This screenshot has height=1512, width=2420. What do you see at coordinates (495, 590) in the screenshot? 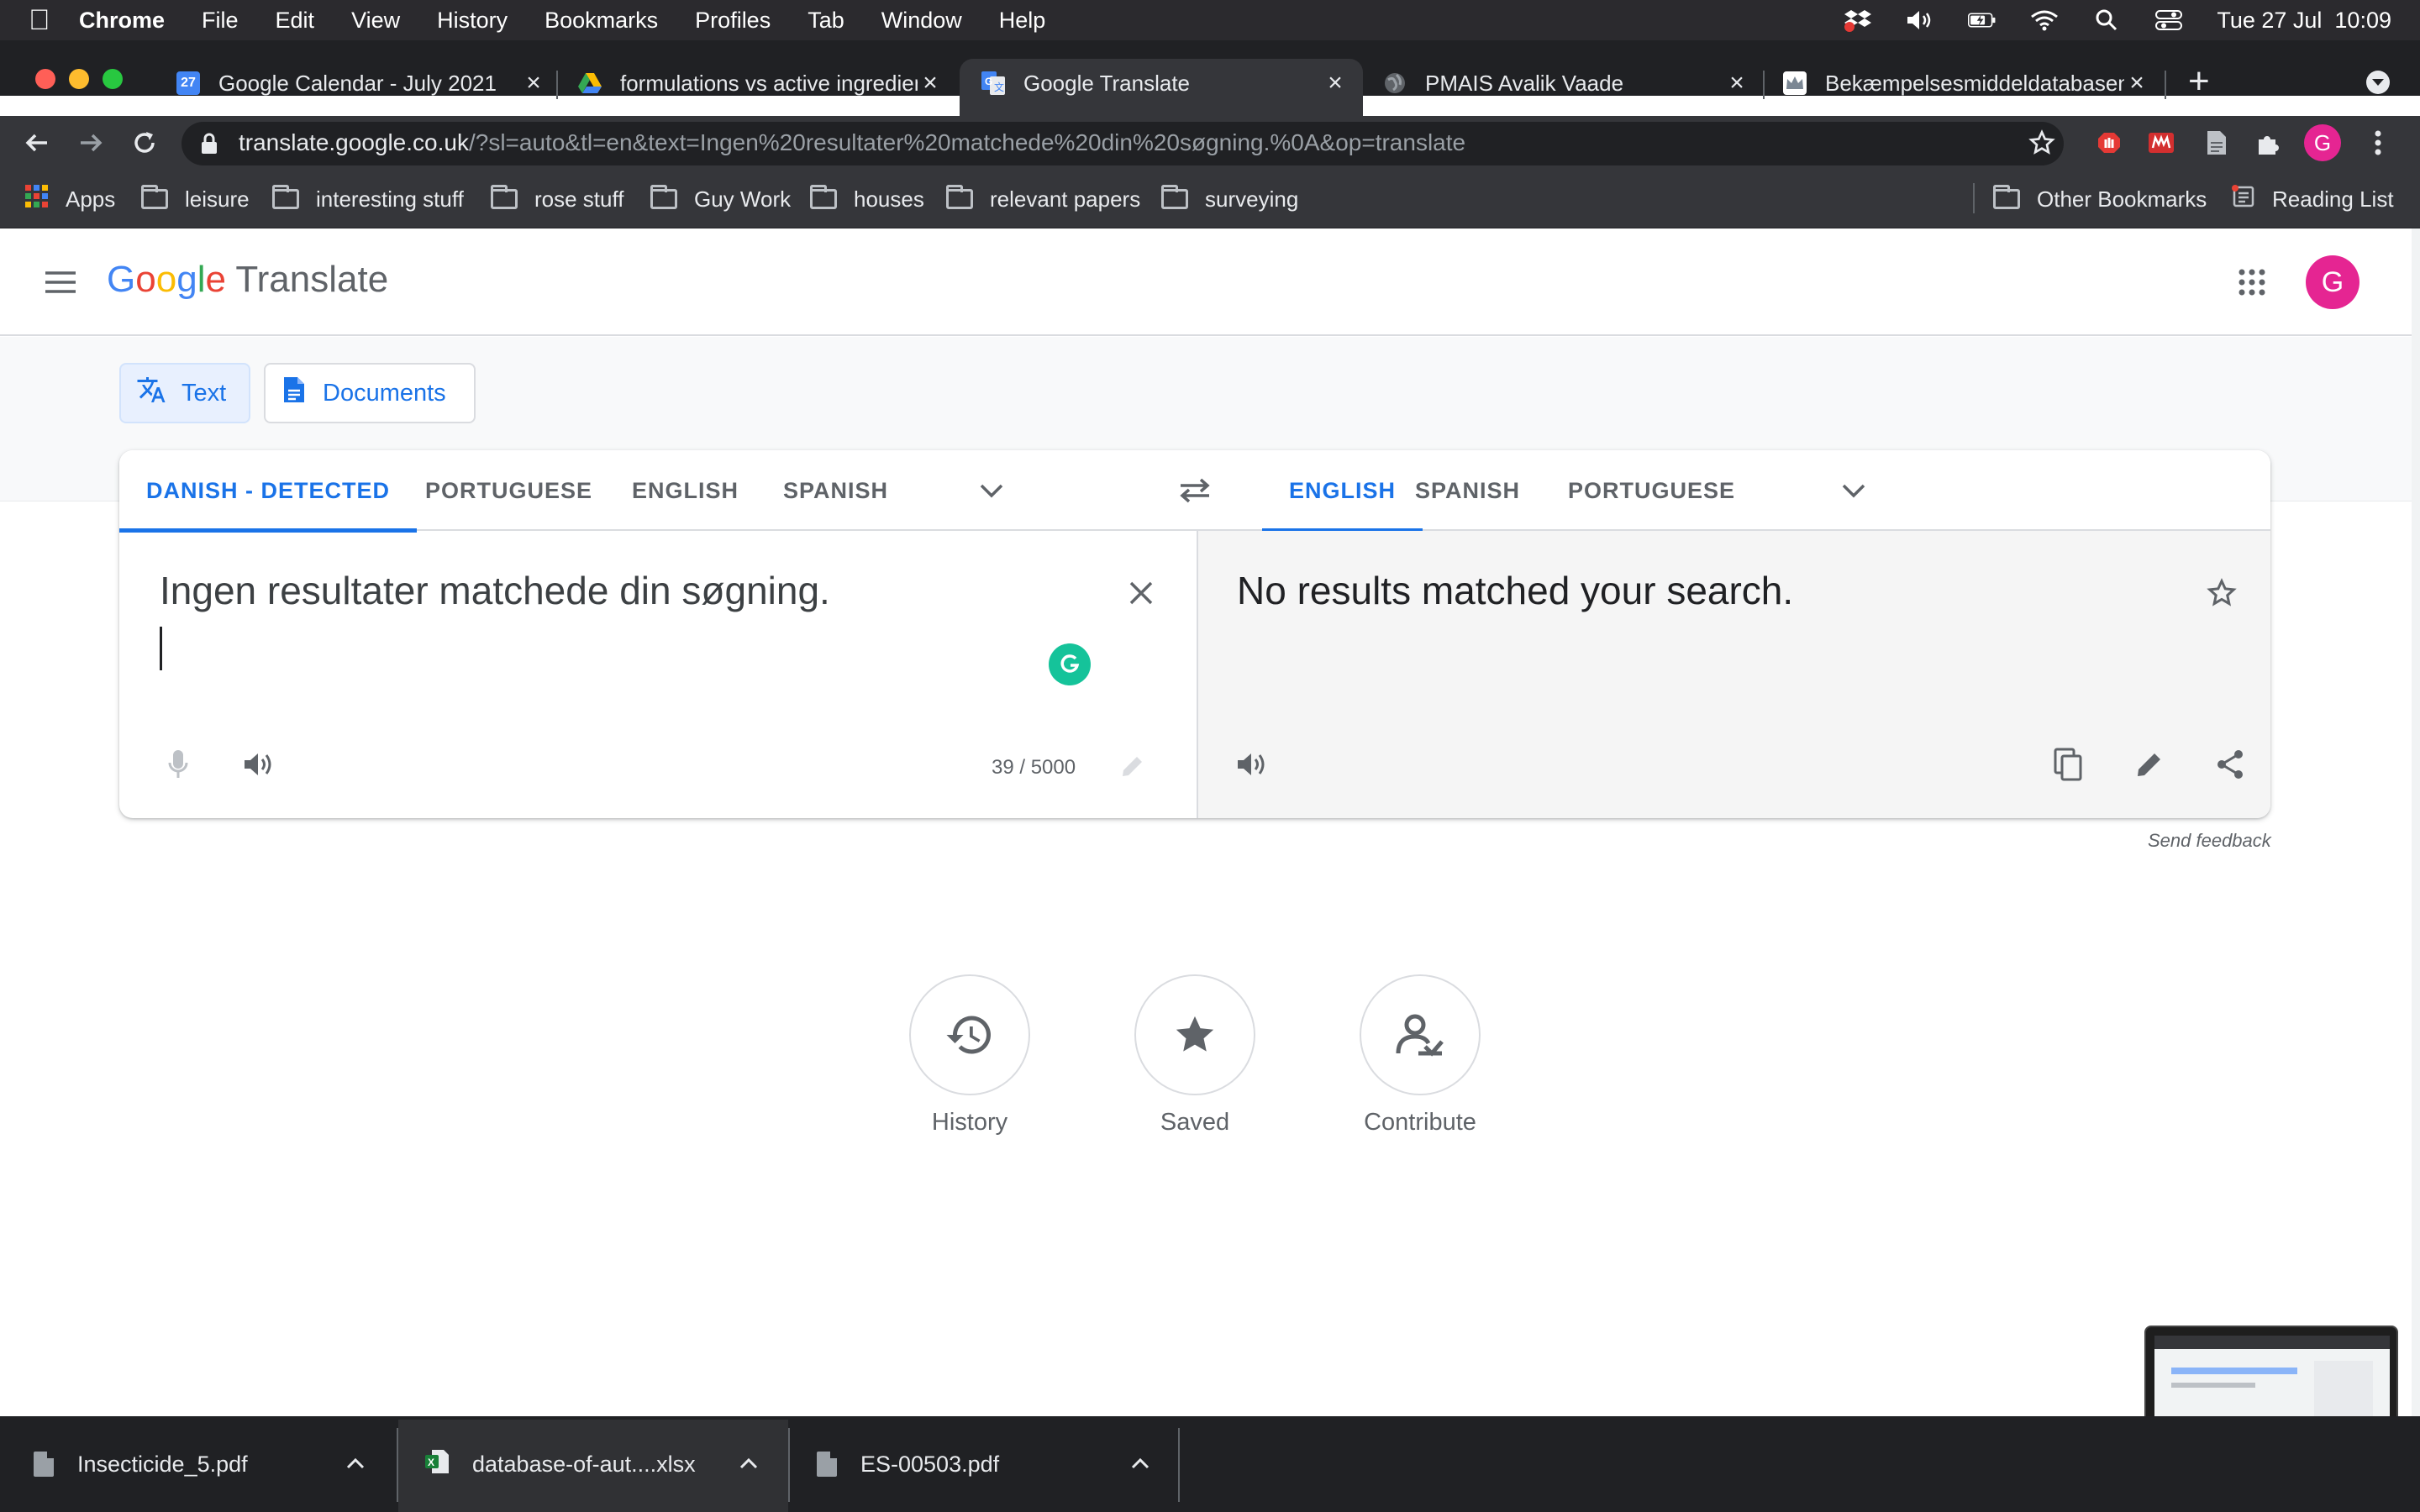
I see `source-text-input: Ingen resultater matchede din søgning.` at bounding box center [495, 590].